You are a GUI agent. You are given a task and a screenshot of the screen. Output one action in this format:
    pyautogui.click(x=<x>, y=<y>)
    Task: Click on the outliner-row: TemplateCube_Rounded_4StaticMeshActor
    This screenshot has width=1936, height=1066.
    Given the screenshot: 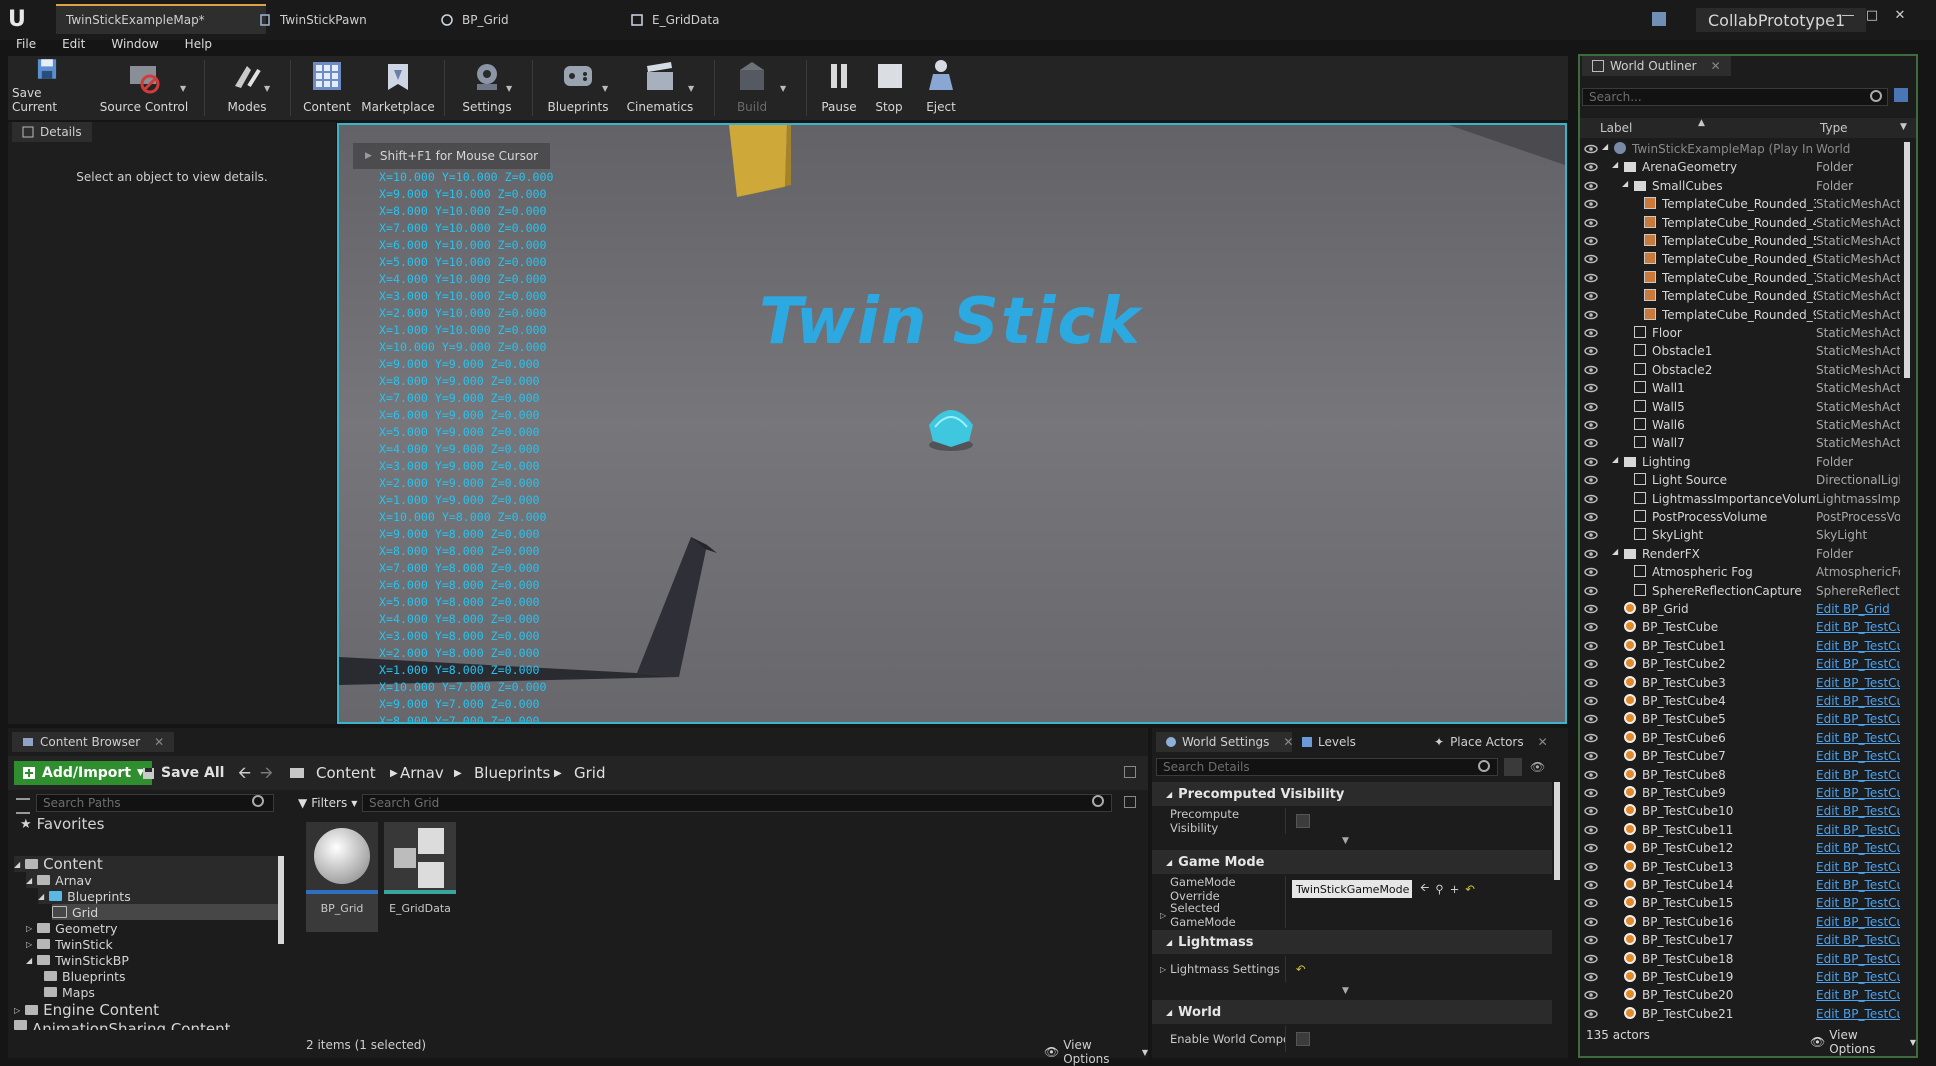 What is the action you would take?
    pyautogui.click(x=1740, y=223)
    